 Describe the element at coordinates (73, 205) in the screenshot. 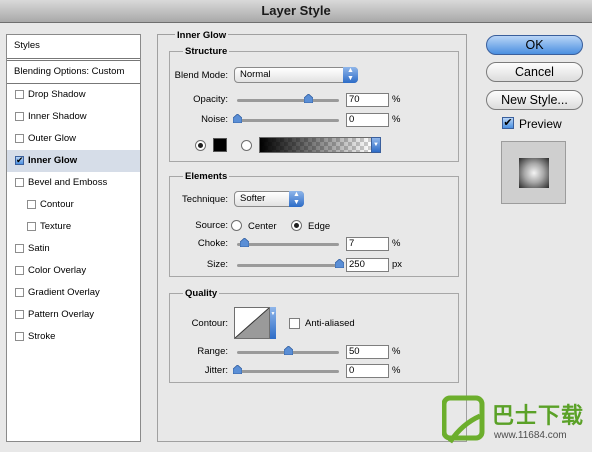

I see `sidebar-item-contour: Contour` at that location.